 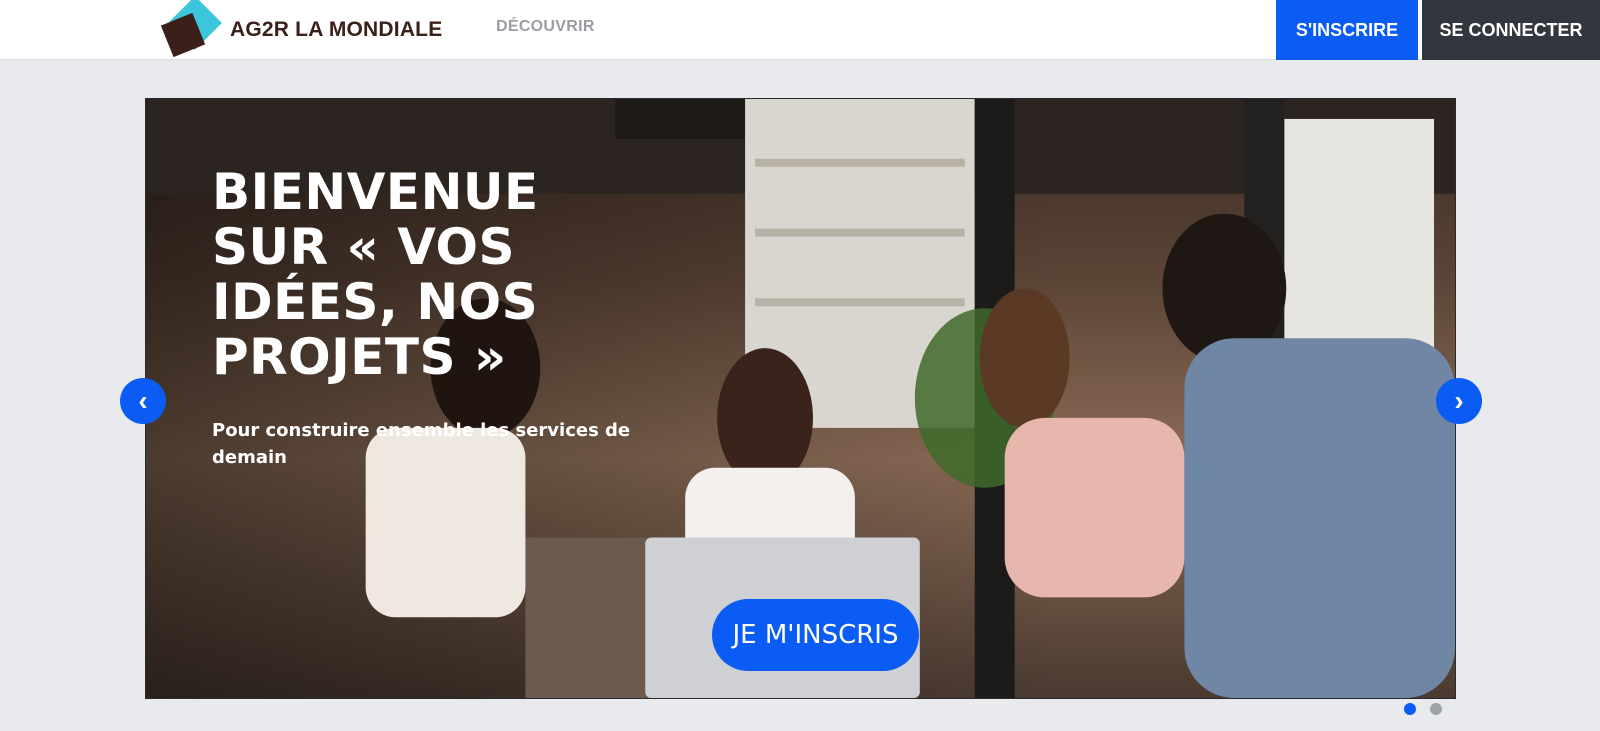 I want to click on signup-cta-button: JE M'INSCRIS, so click(x=815, y=635).